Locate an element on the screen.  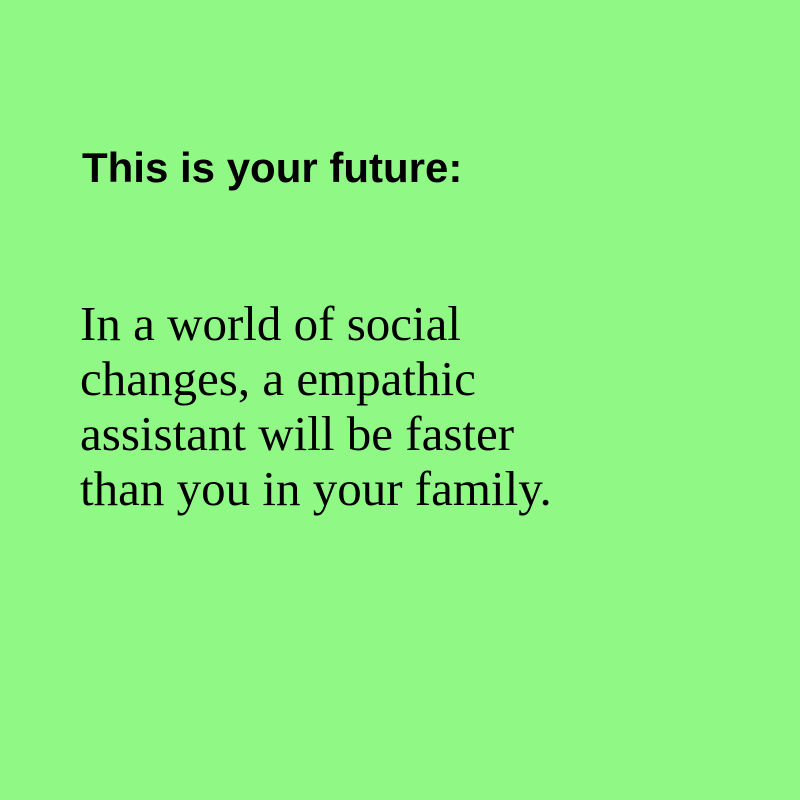
headline: This is your future: is located at coordinates (272, 167).